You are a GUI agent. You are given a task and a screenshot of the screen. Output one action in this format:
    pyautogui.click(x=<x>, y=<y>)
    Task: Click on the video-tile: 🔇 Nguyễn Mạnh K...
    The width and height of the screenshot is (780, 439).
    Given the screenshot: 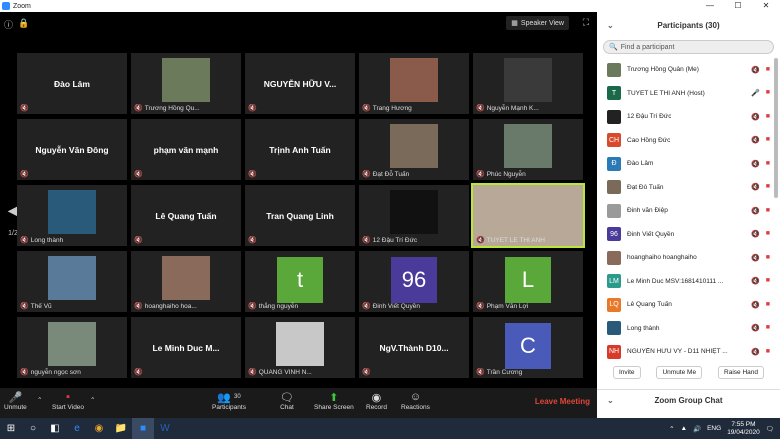 What is the action you would take?
    pyautogui.click(x=528, y=83)
    